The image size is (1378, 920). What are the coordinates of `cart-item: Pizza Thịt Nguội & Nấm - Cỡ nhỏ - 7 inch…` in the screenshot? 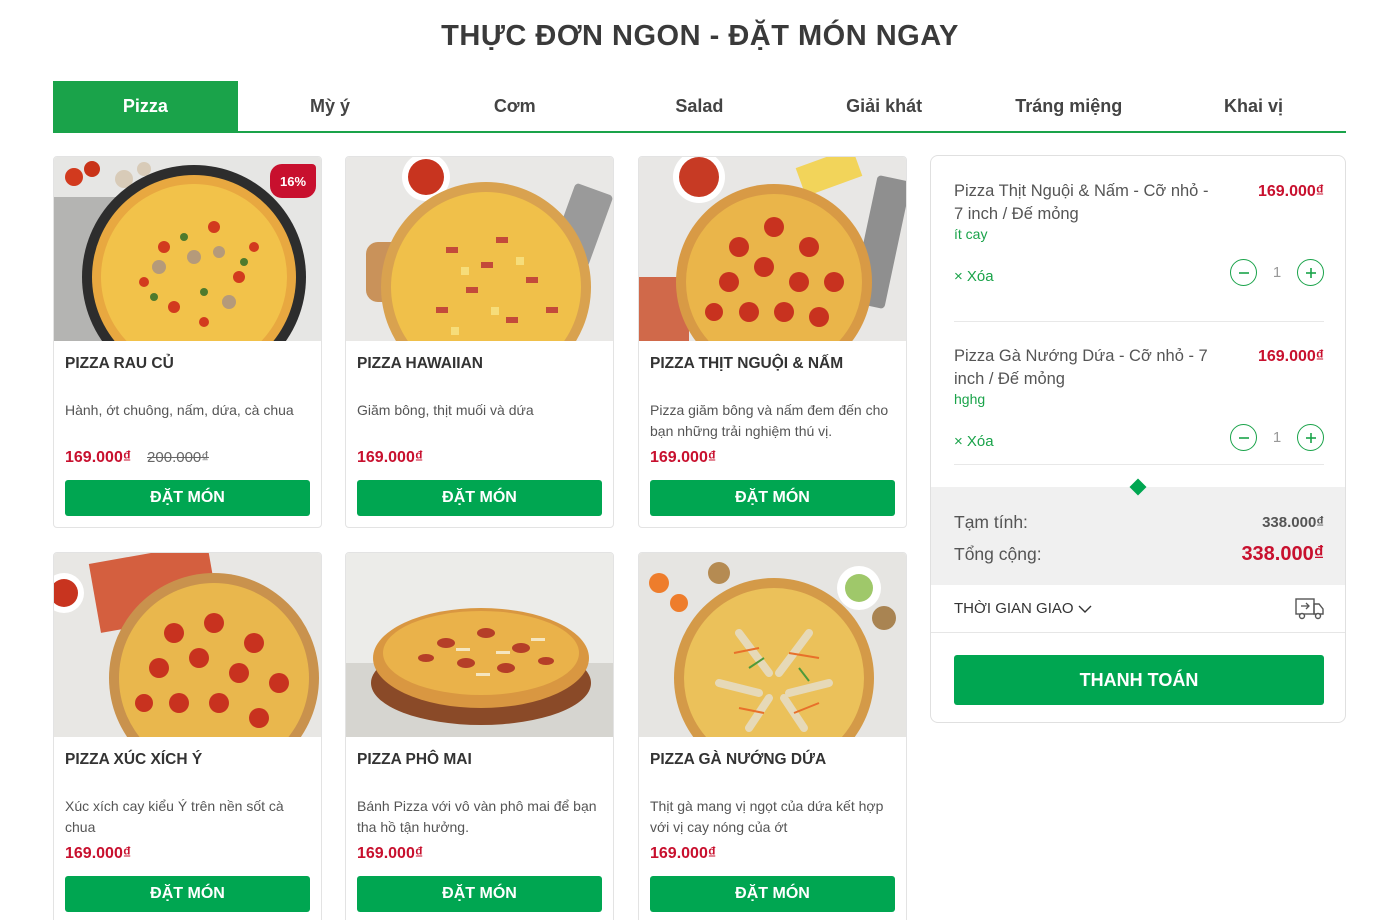 It's located at (1139, 240).